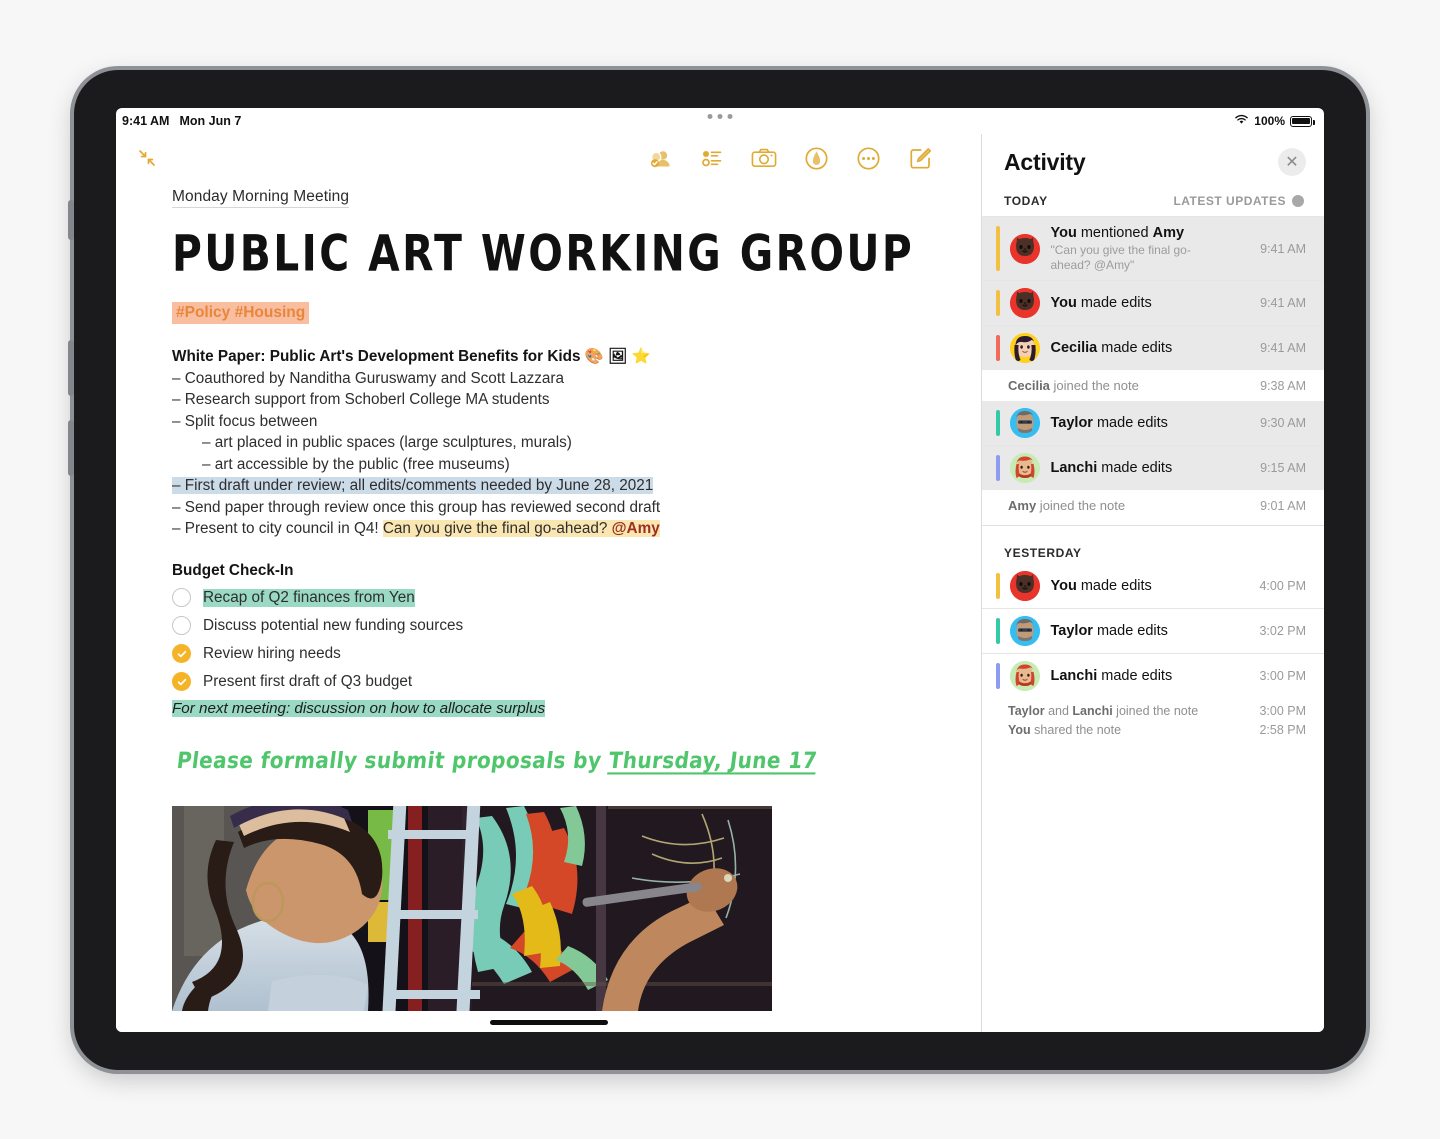 The height and width of the screenshot is (1139, 1440). Describe the element at coordinates (764, 158) in the screenshot. I see `camera-icon` at that location.